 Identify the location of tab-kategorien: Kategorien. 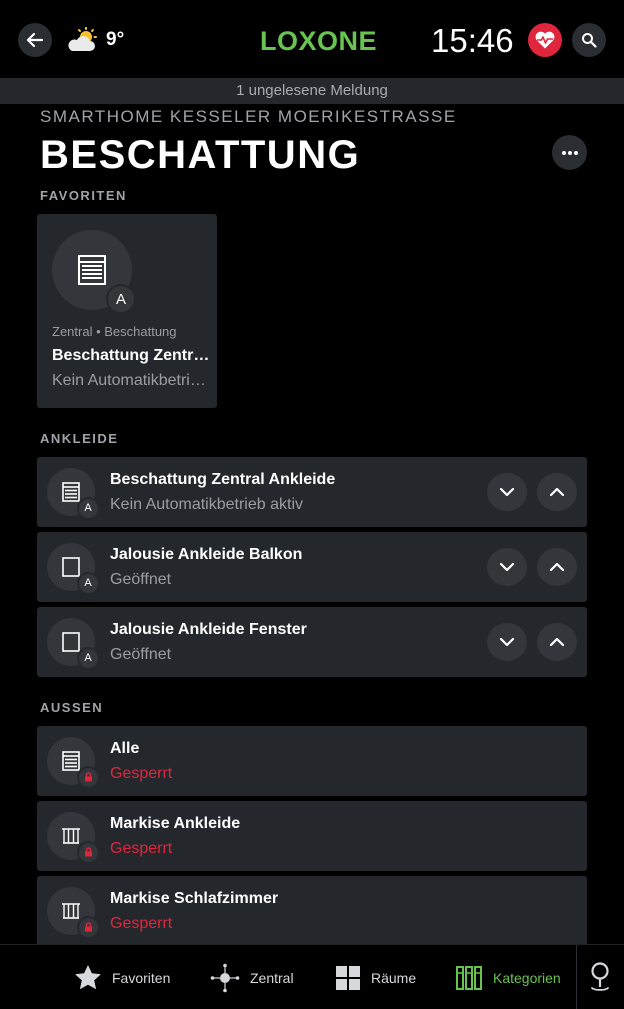
(508, 977).